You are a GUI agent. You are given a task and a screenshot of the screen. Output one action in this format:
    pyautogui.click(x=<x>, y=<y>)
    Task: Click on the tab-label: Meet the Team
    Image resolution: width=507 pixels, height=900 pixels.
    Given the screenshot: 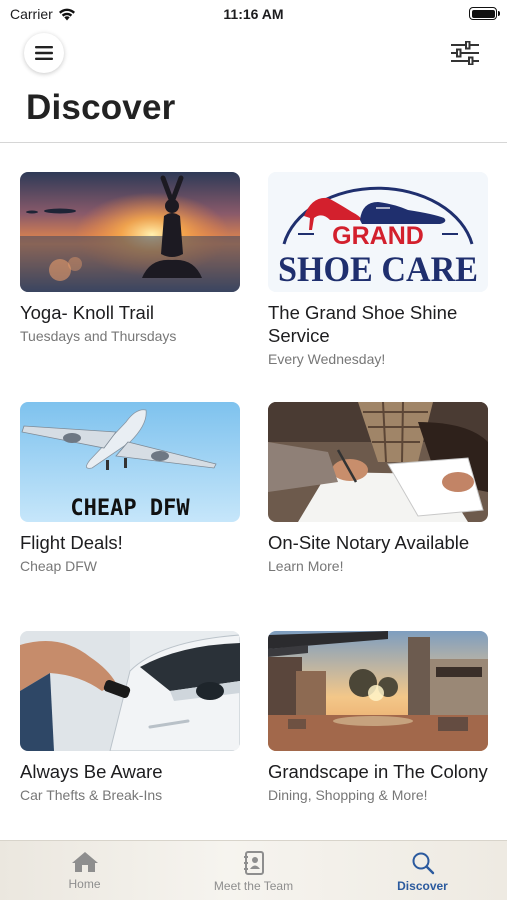 What is the action you would take?
    pyautogui.click(x=253, y=886)
    